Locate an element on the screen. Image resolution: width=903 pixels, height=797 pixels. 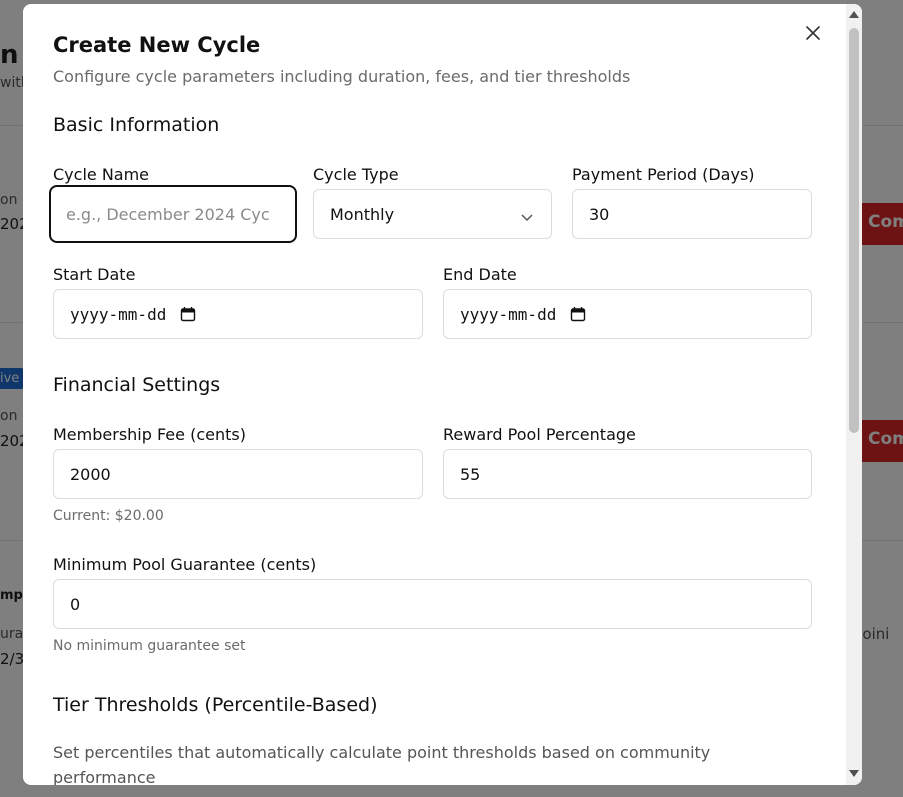
basic-info-heading: Basic Information is located at coordinates (136, 125).